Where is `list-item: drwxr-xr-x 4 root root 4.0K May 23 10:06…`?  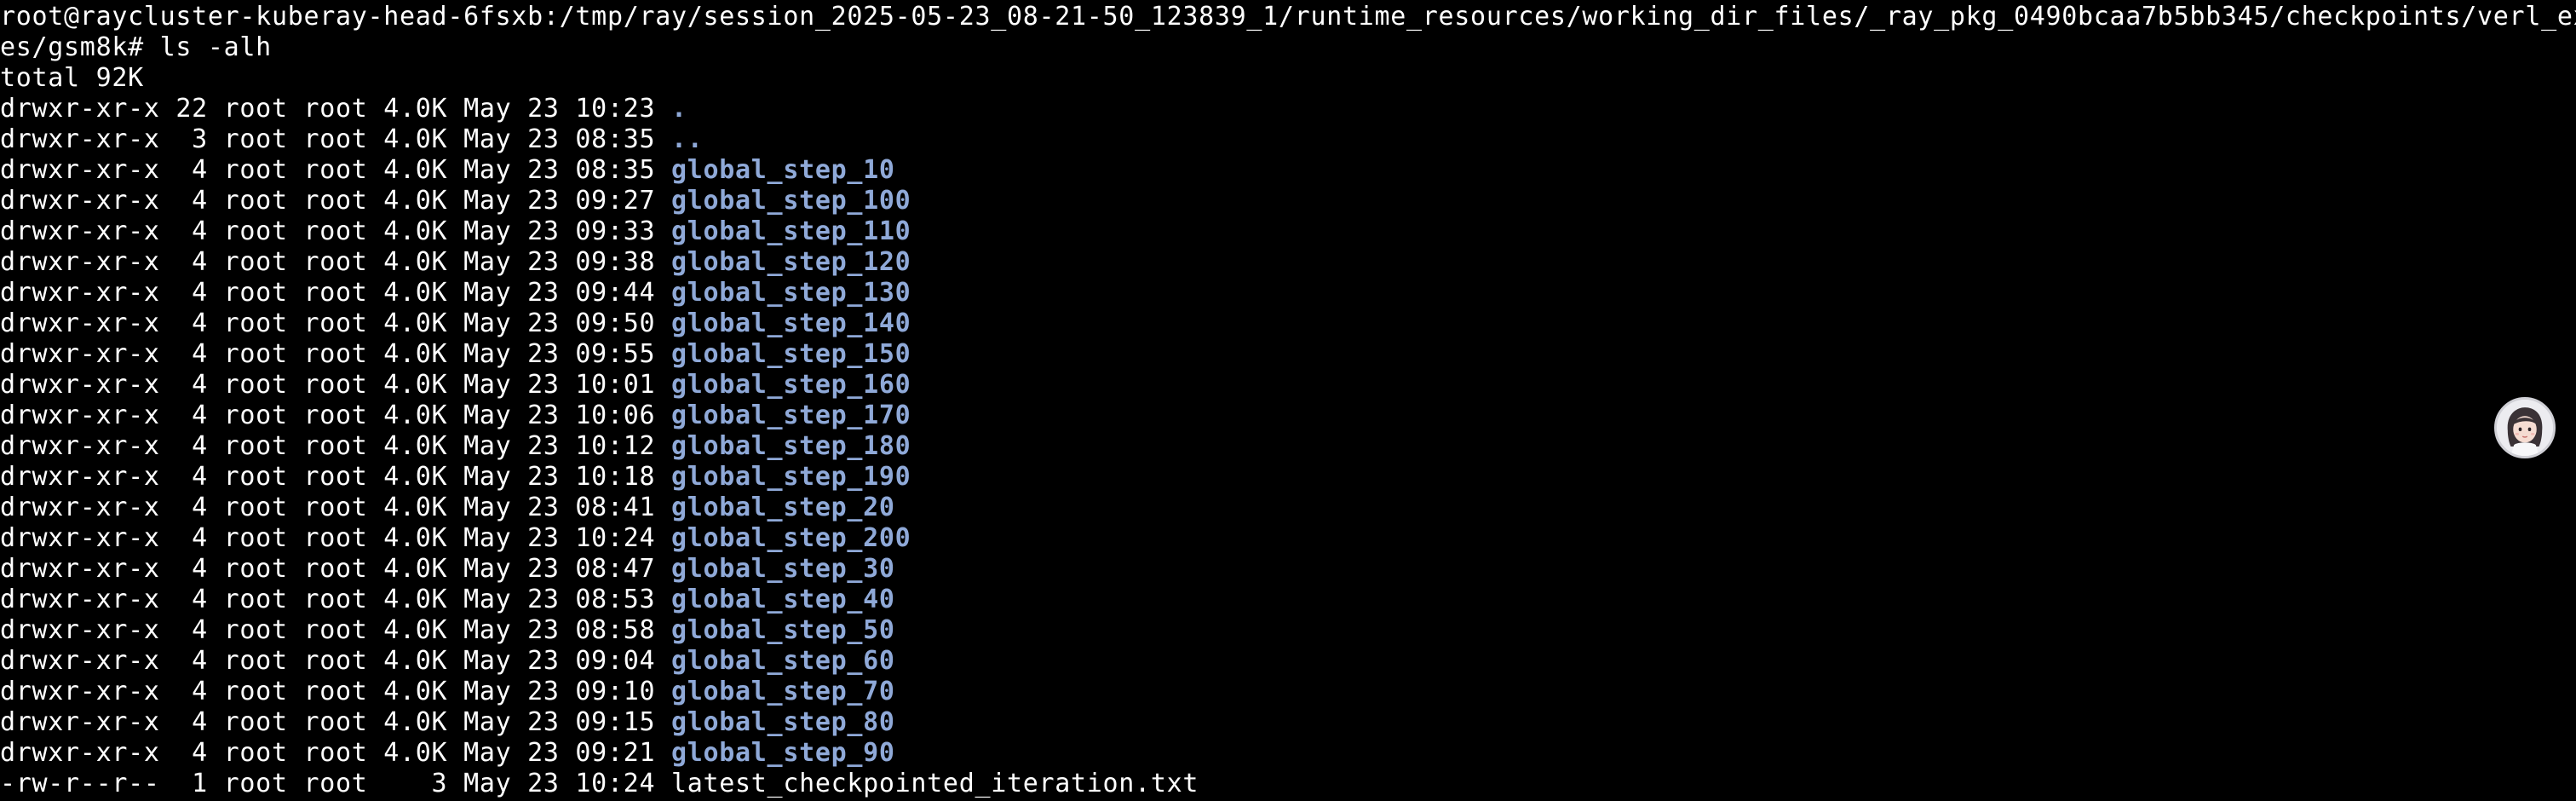 list-item: drwxr-xr-x 4 root root 4.0K May 23 10:06… is located at coordinates (1288, 415).